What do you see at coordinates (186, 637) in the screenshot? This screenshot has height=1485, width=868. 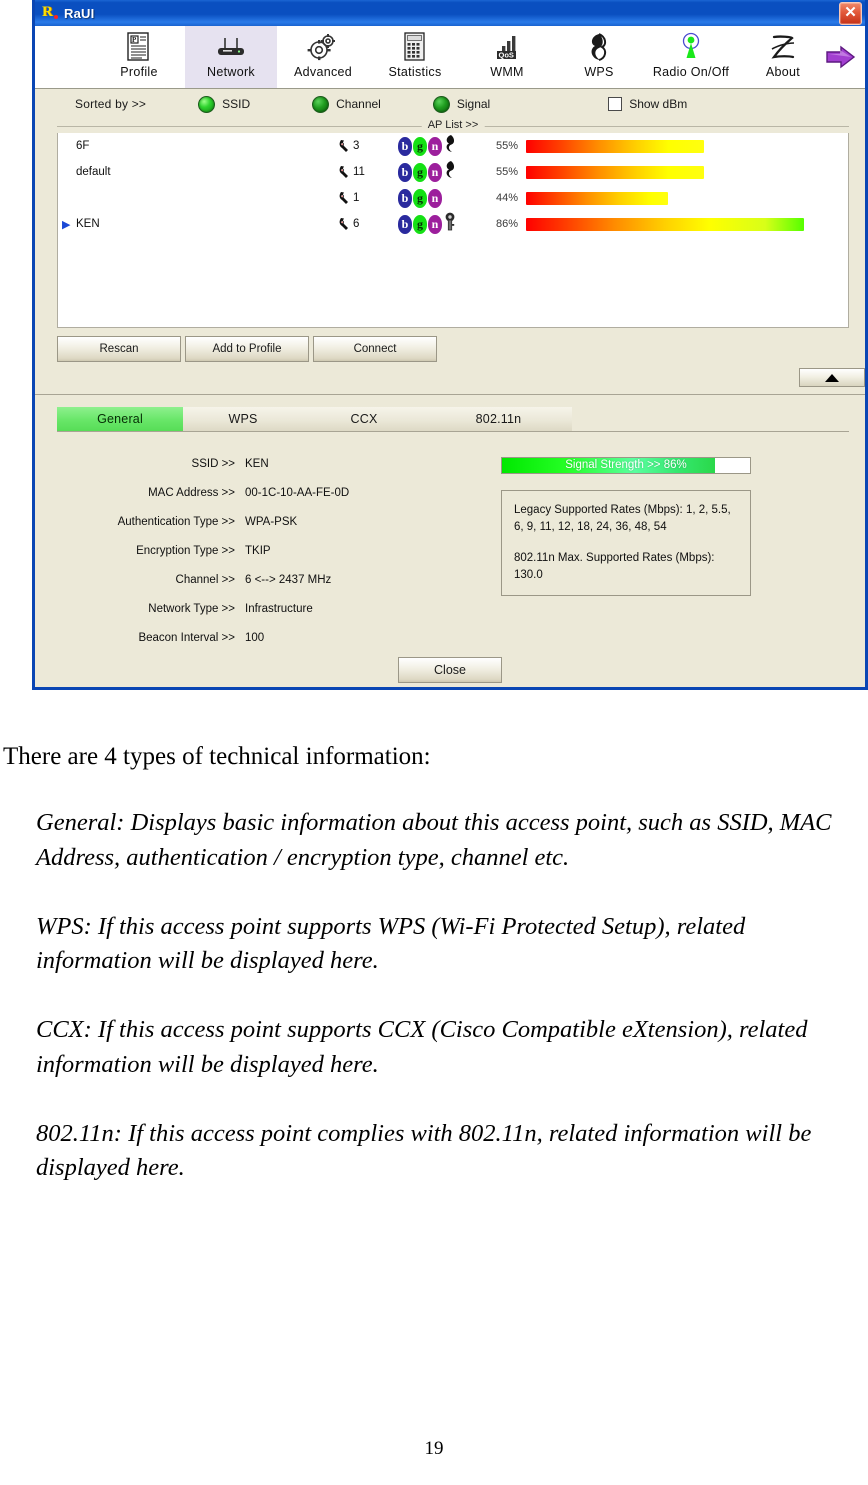 I see `info-key-beacon-interval: Beacon Interval >>` at bounding box center [186, 637].